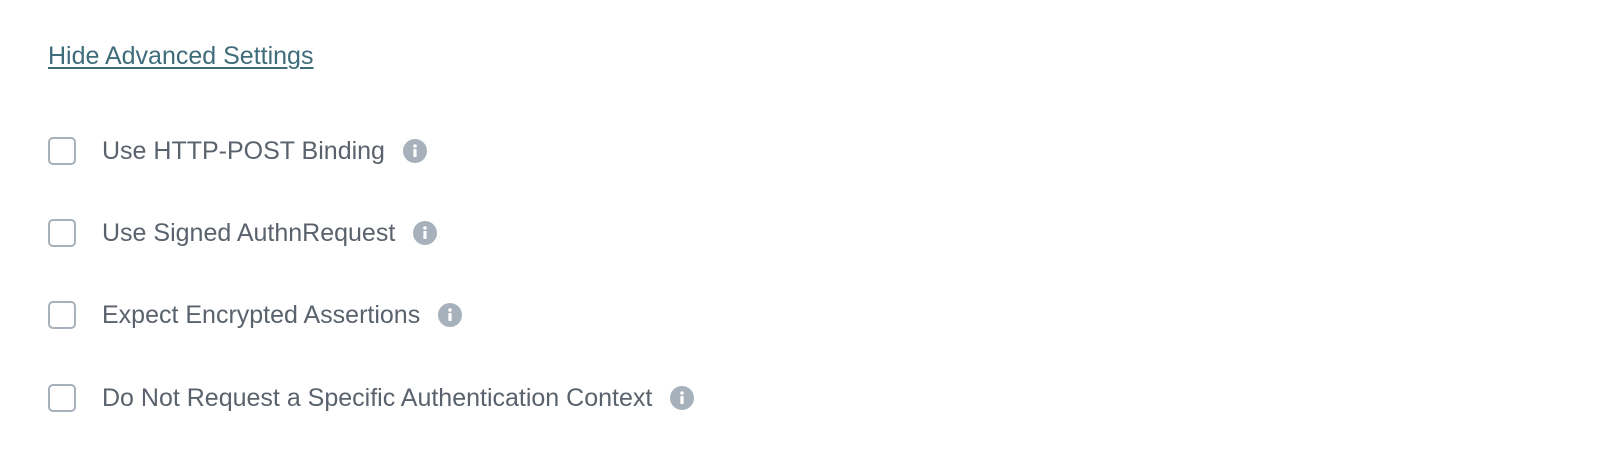  I want to click on option-row-http-post-binding: Use HTTP-POST Binding, so click(237, 151).